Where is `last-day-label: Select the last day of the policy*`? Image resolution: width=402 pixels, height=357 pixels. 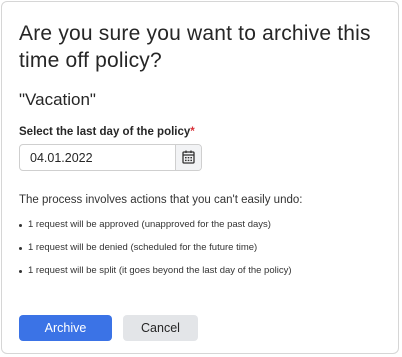
last-day-label: Select the last day of the policy* is located at coordinates (107, 132).